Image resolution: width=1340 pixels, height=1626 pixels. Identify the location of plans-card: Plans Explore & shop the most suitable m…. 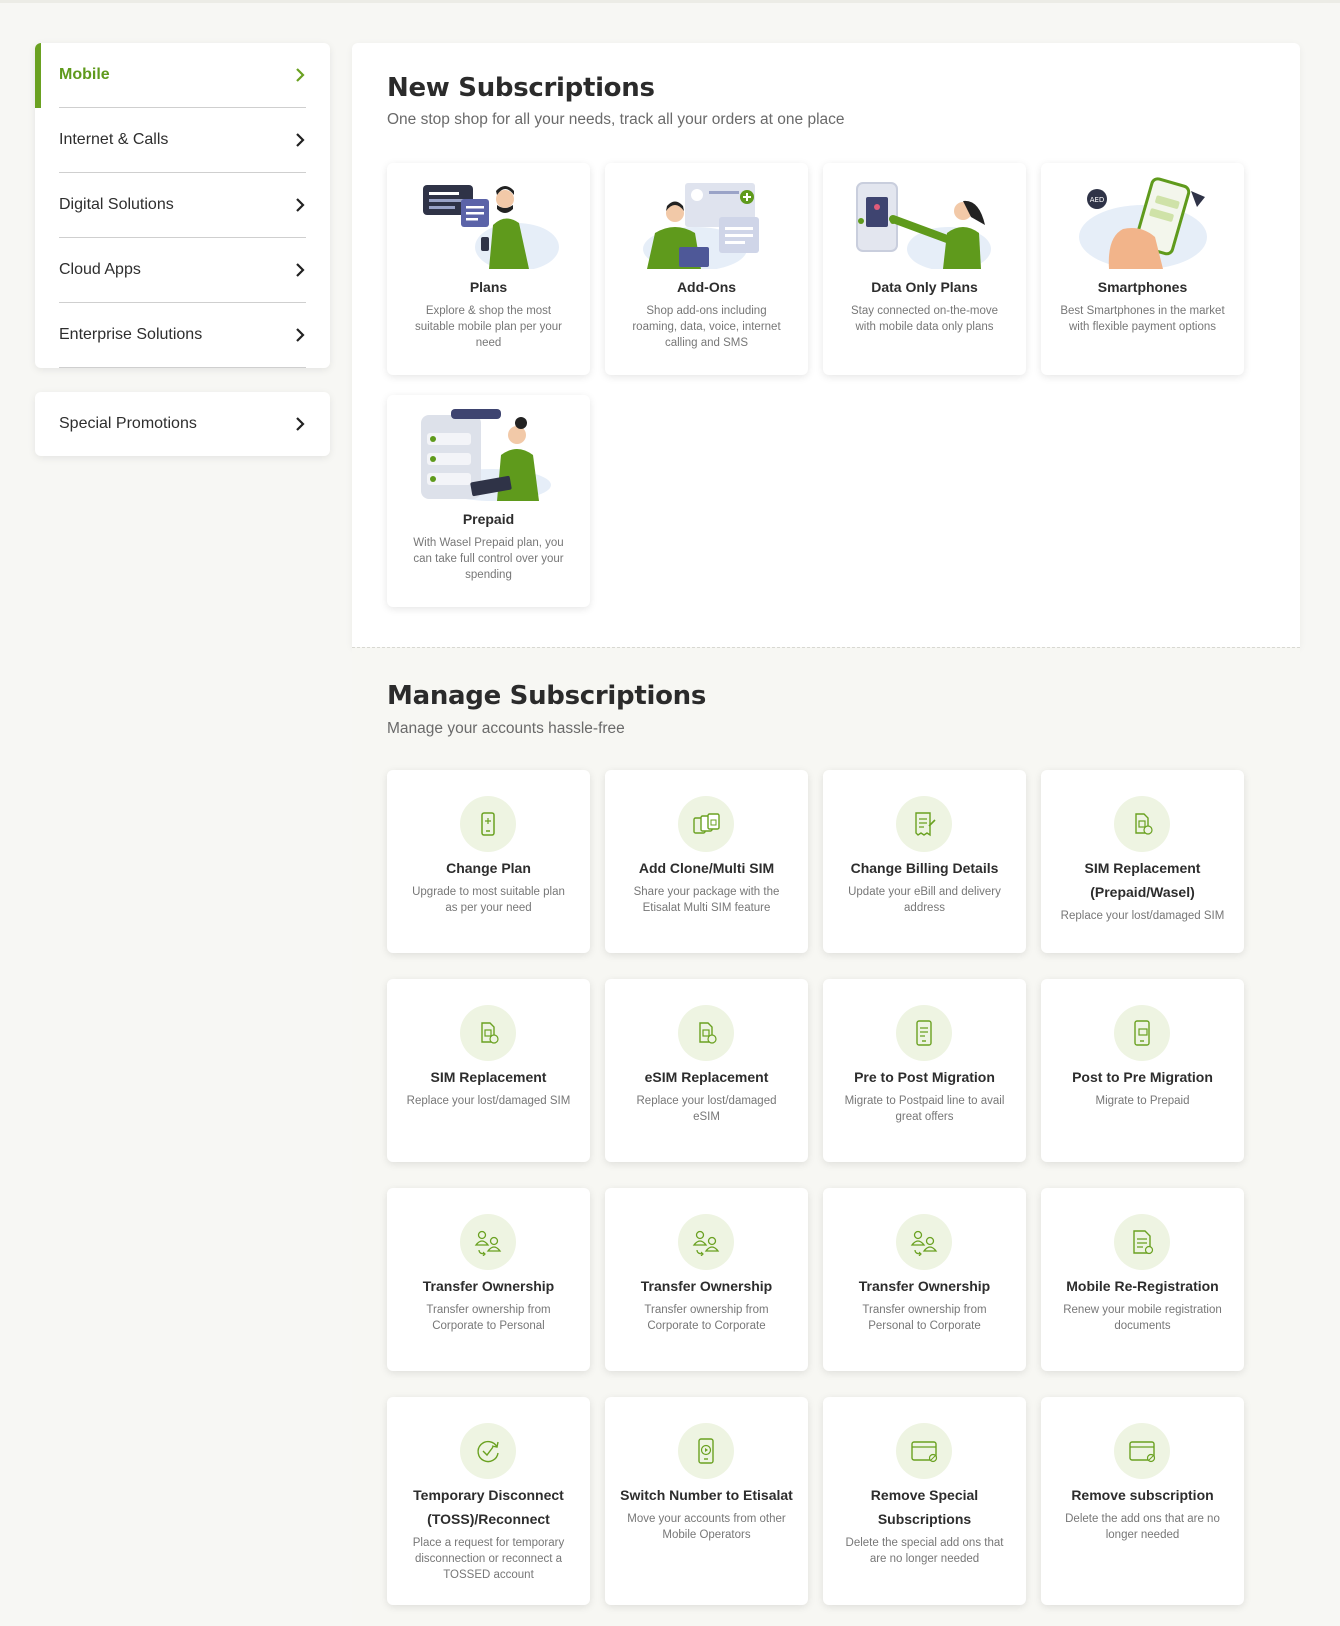
(488, 269).